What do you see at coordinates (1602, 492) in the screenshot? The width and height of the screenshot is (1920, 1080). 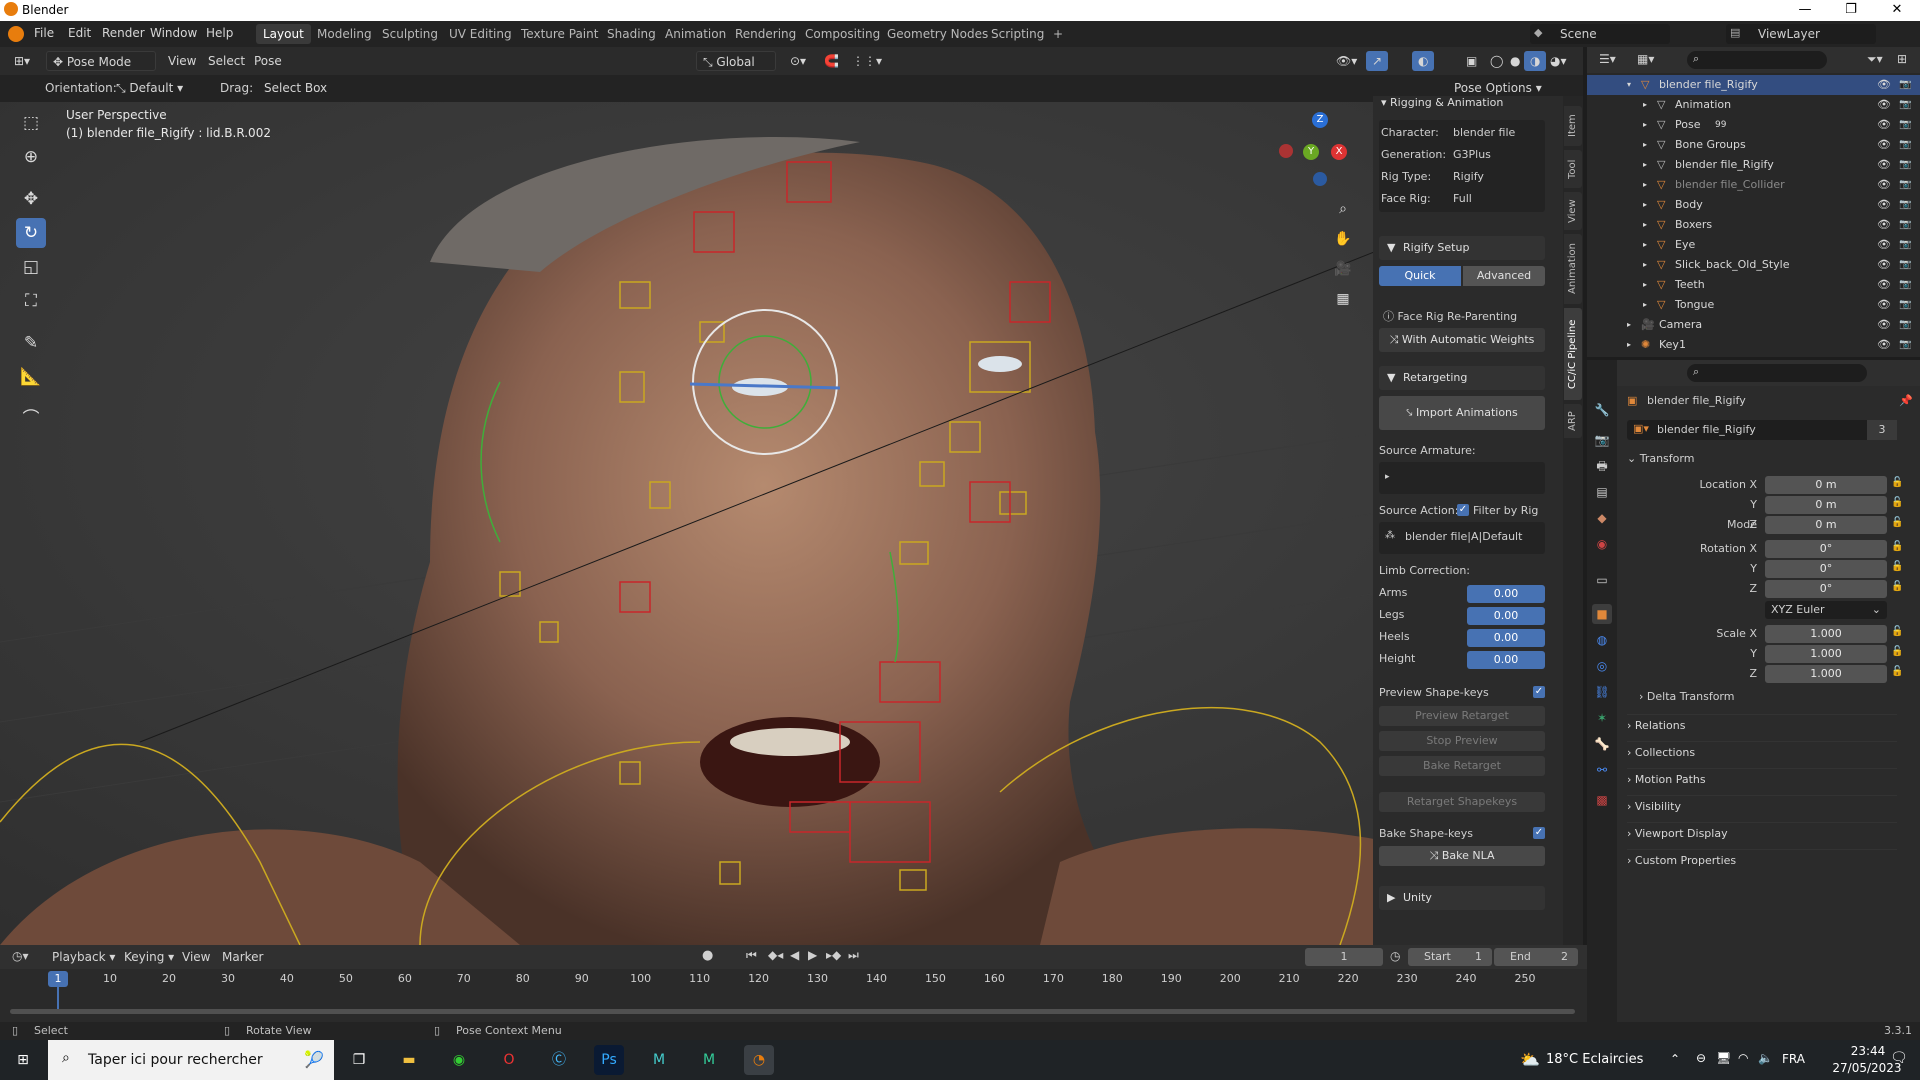 I see `view-layer-tab-icon: ▤` at bounding box center [1602, 492].